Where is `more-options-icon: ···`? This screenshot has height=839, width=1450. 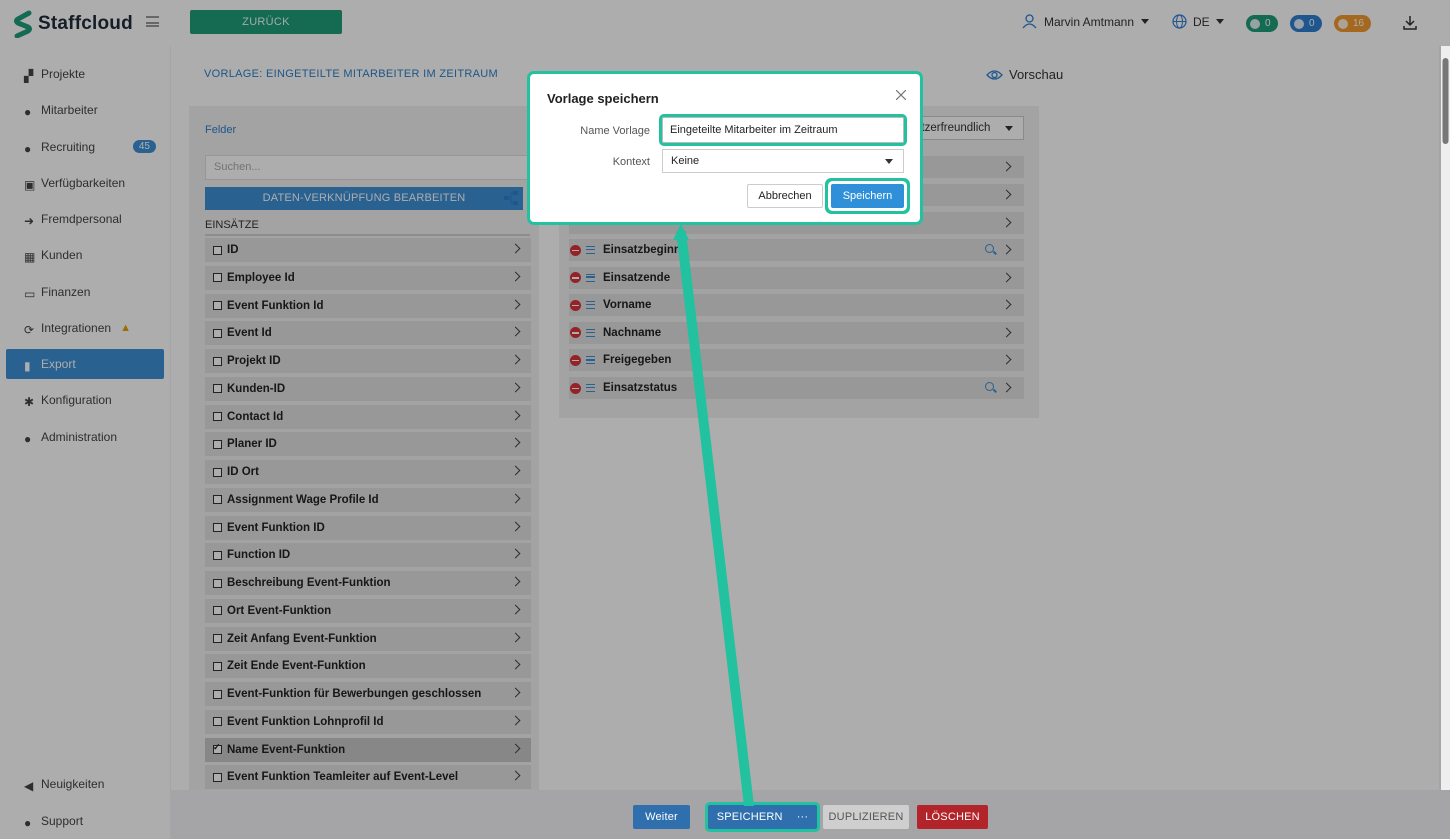 more-options-icon: ··· is located at coordinates (803, 817).